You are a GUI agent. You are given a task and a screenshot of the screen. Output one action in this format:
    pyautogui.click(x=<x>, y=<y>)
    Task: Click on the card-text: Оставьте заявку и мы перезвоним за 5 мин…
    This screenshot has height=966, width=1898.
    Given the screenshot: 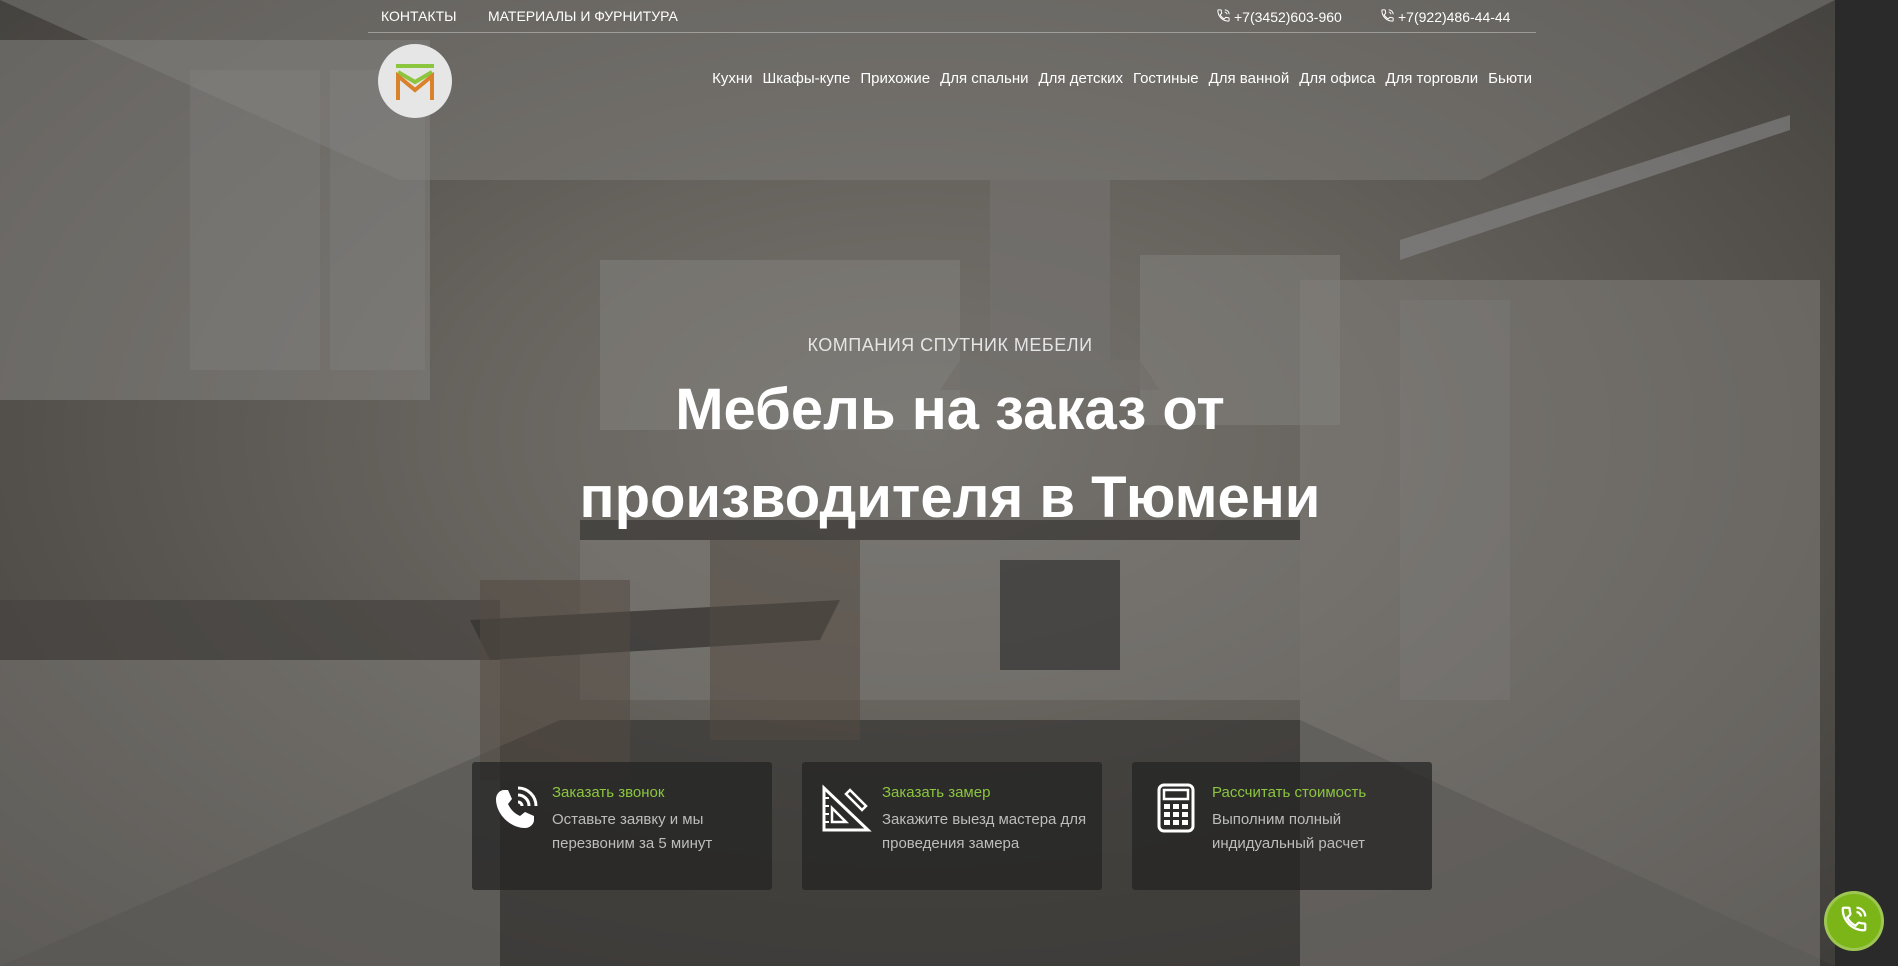 What is the action you would take?
    pyautogui.click(x=632, y=831)
    